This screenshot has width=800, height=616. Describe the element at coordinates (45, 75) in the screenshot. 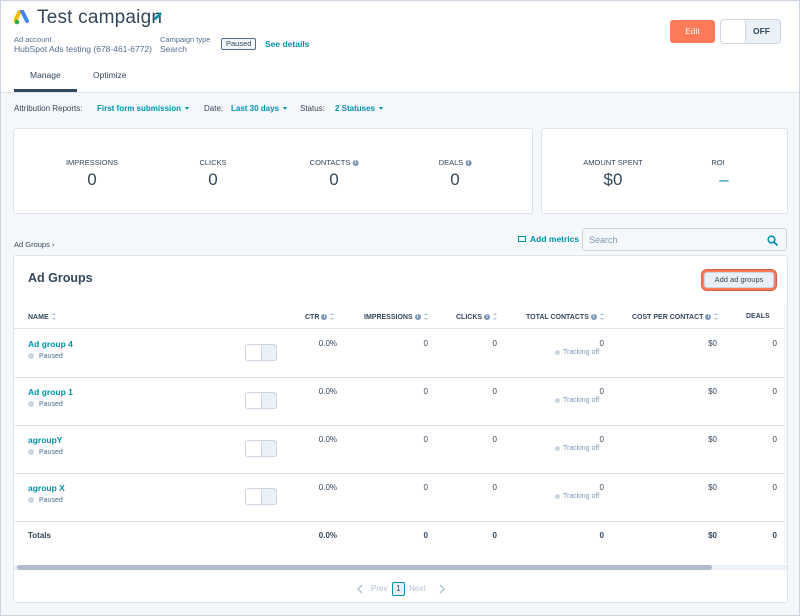

I see `tab-manage: Manage` at that location.